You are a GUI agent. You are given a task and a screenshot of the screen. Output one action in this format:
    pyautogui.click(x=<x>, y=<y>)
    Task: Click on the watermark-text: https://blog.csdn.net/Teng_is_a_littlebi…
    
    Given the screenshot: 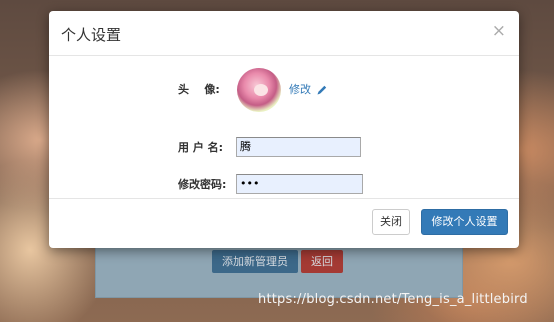 What is the action you would take?
    pyautogui.click(x=393, y=299)
    